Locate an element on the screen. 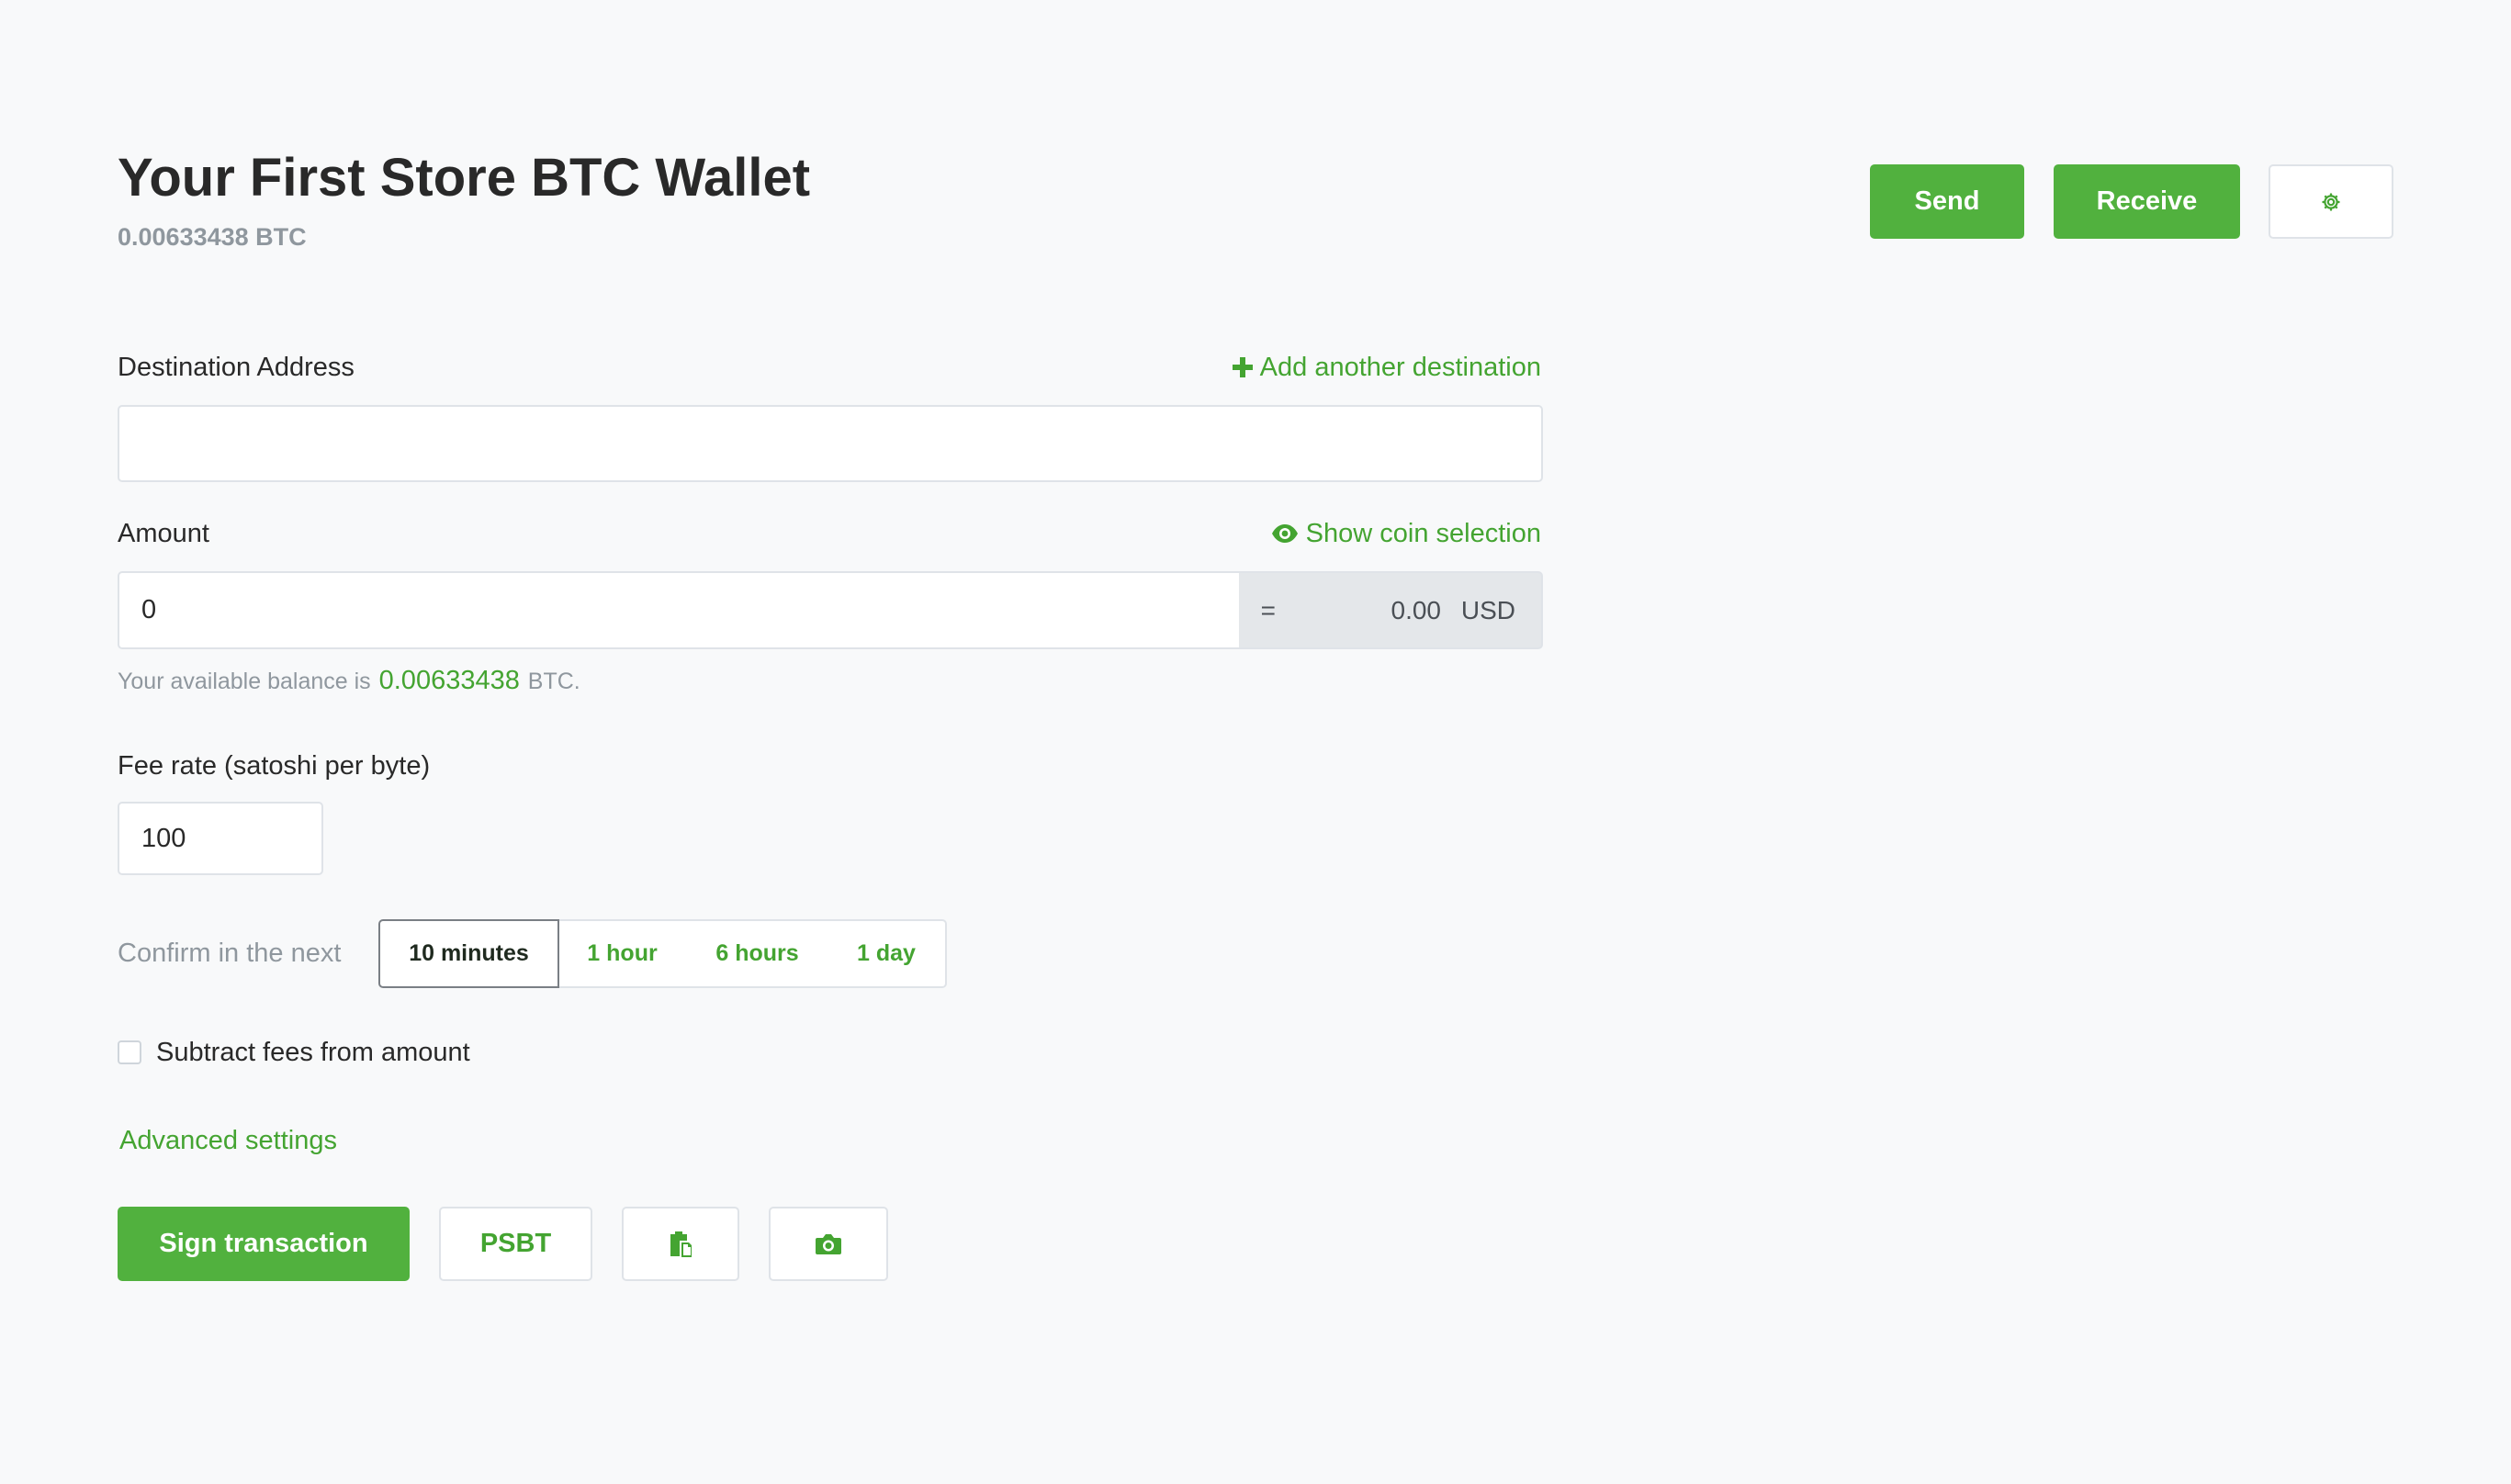 Image resolution: width=2511 pixels, height=1484 pixels. confirm-label: Confirm in the next is located at coordinates (230, 954).